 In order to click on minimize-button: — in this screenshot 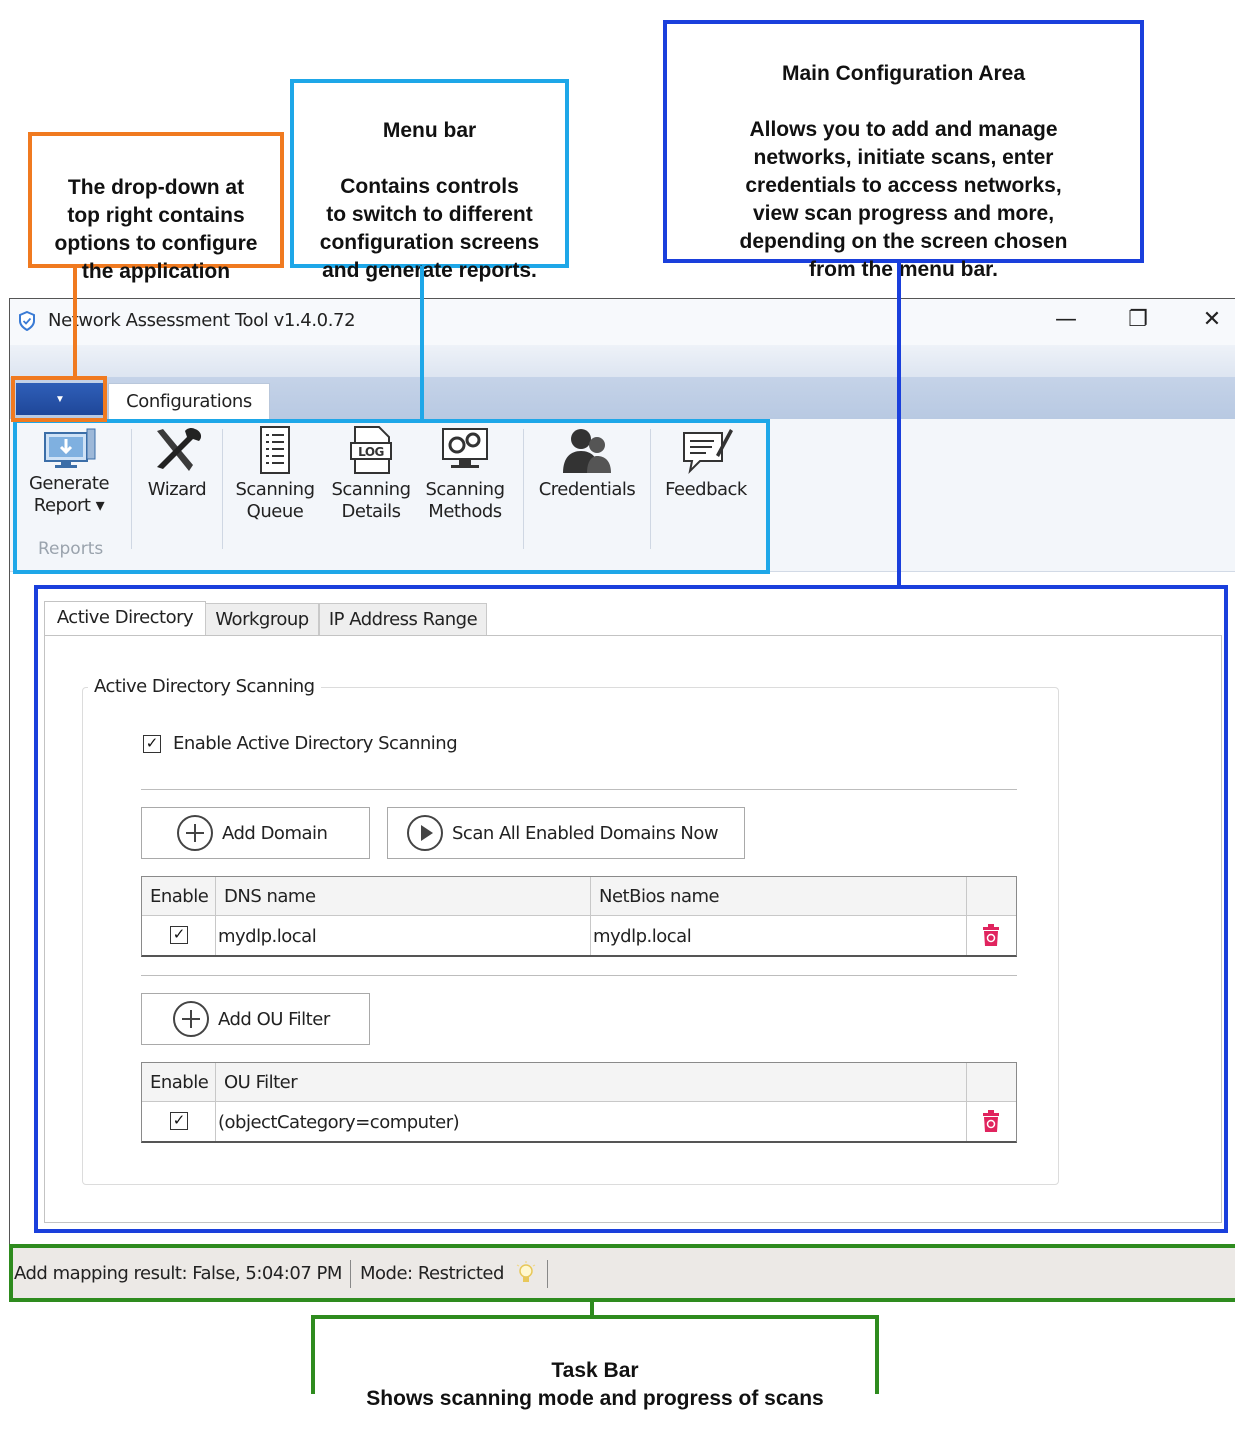, I will do `click(1066, 321)`.